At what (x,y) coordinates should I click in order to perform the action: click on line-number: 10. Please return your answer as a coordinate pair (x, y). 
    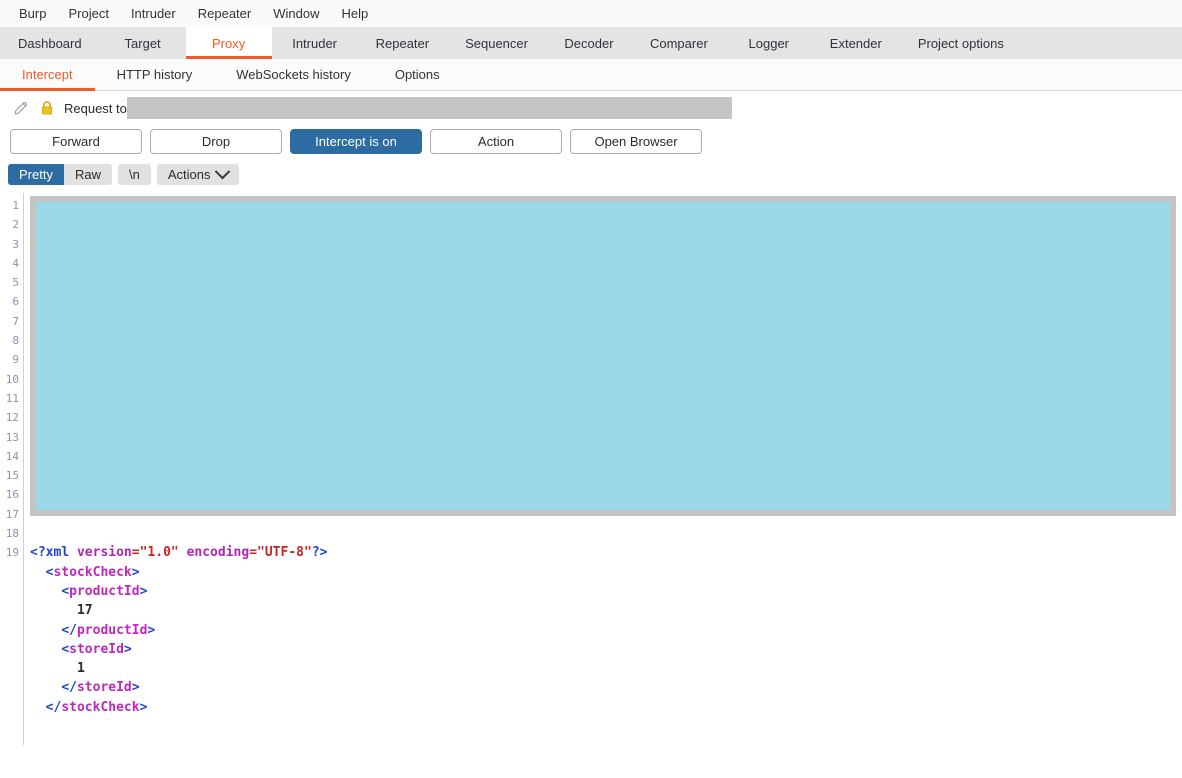
    Looking at the image, I should click on (12, 379).